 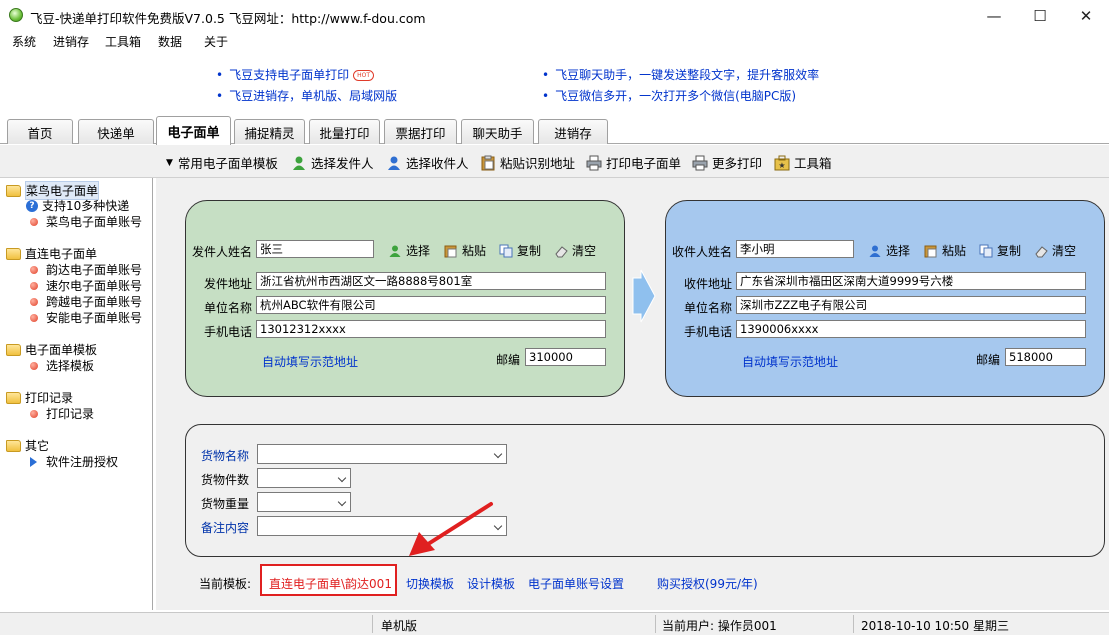 What do you see at coordinates (790, 361) in the screenshot?
I see `receiver-autofill-link: 自动填写示范地址` at bounding box center [790, 361].